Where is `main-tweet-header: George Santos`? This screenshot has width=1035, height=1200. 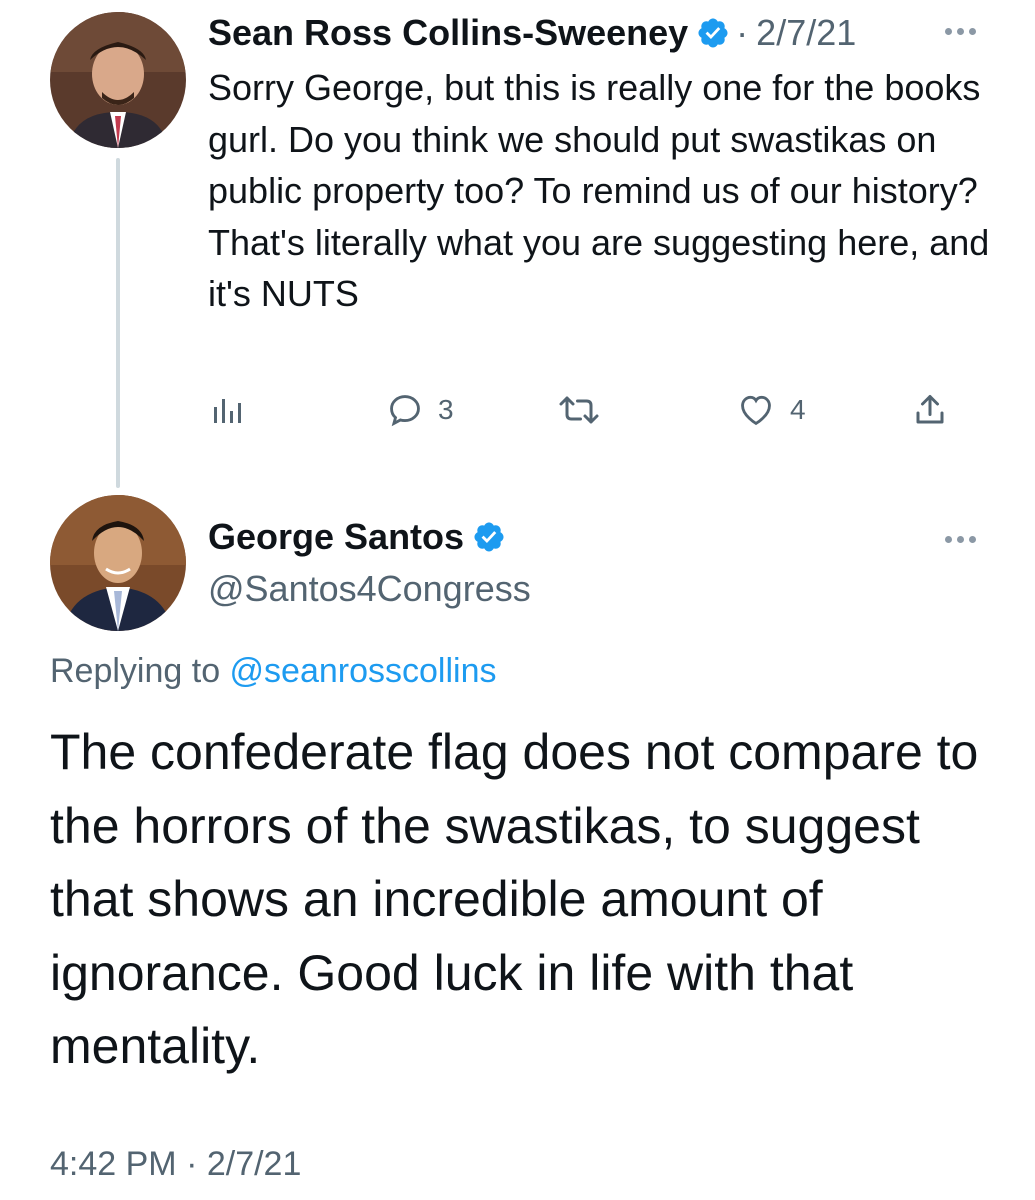 main-tweet-header: George Santos is located at coordinates (357, 537).